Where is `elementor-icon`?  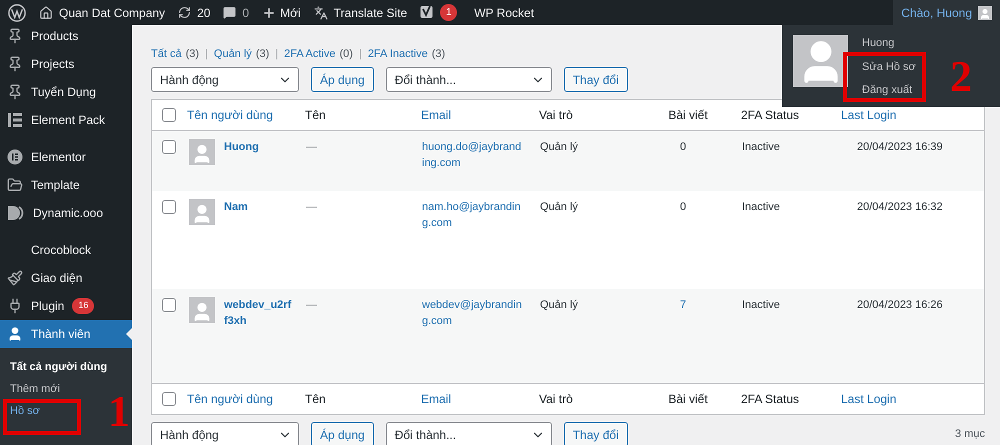 elementor-icon is located at coordinates (15, 157).